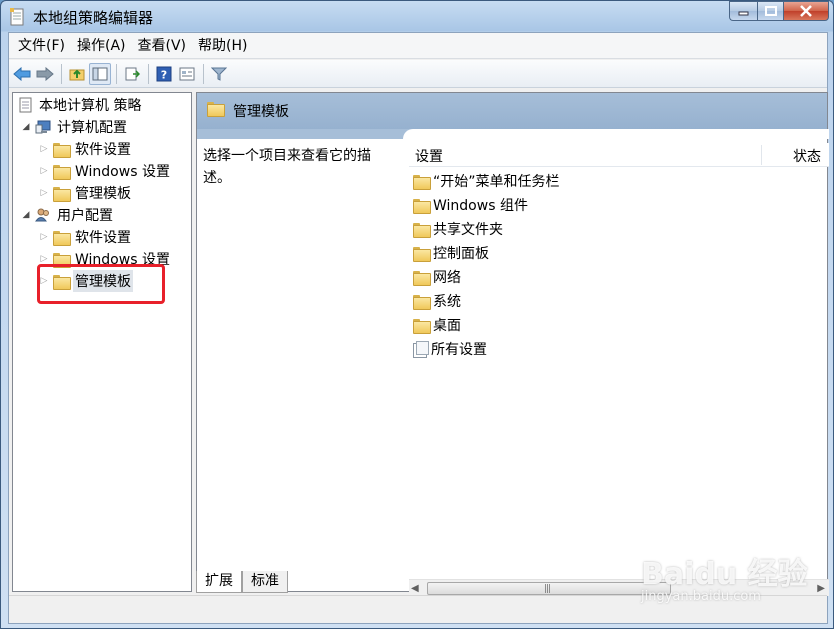 The image size is (834, 629). Describe the element at coordinates (806, 11) in the screenshot. I see `close-button` at that location.